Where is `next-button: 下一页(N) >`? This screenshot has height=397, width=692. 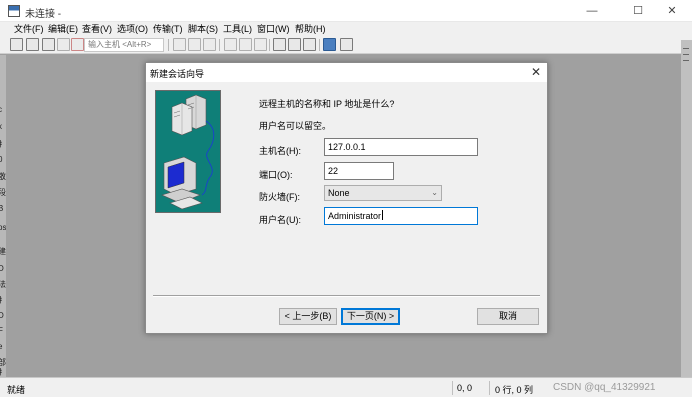 next-button: 下一页(N) > is located at coordinates (370, 316).